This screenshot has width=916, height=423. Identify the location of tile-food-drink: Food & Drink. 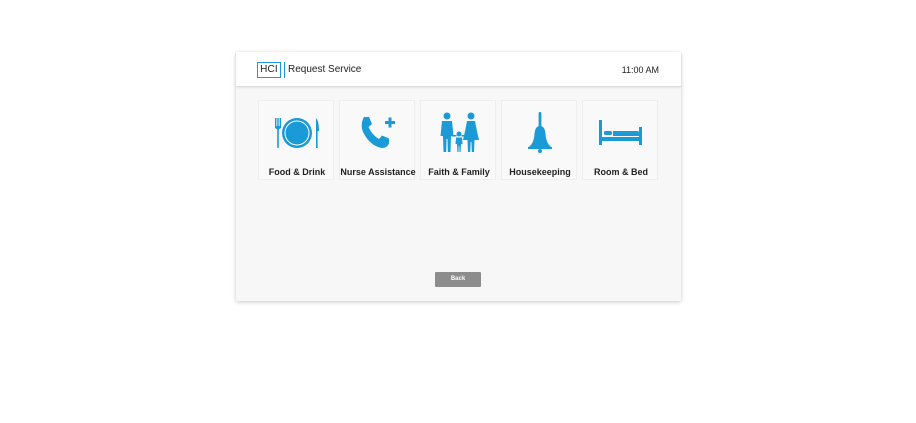
(296, 140).